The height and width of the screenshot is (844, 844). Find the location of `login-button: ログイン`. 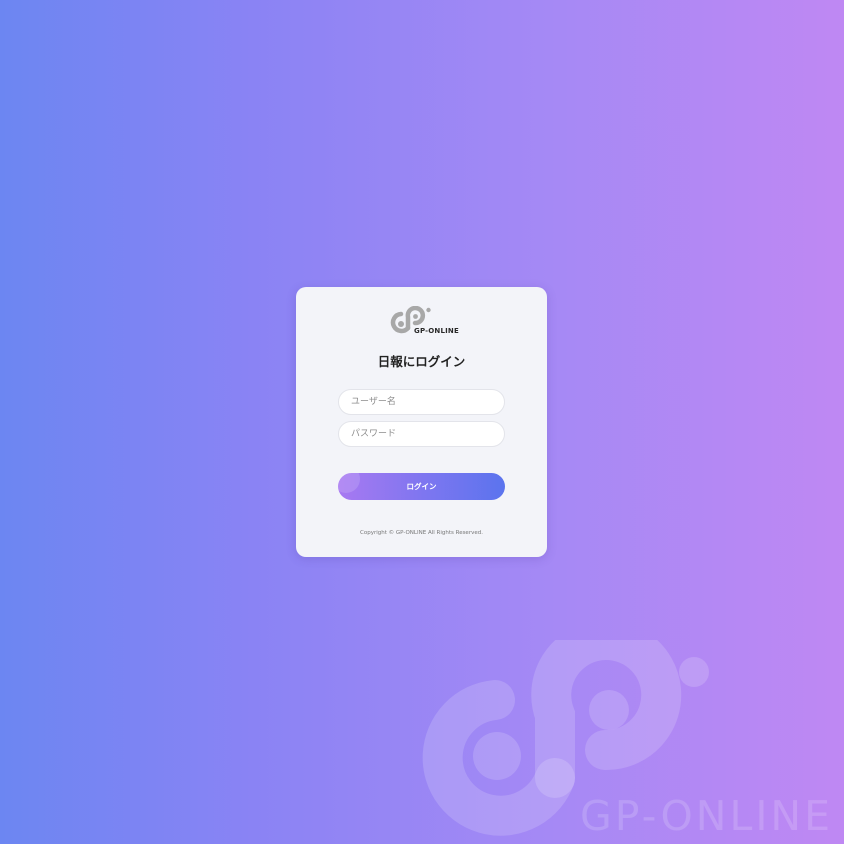

login-button: ログイン is located at coordinates (421, 486).